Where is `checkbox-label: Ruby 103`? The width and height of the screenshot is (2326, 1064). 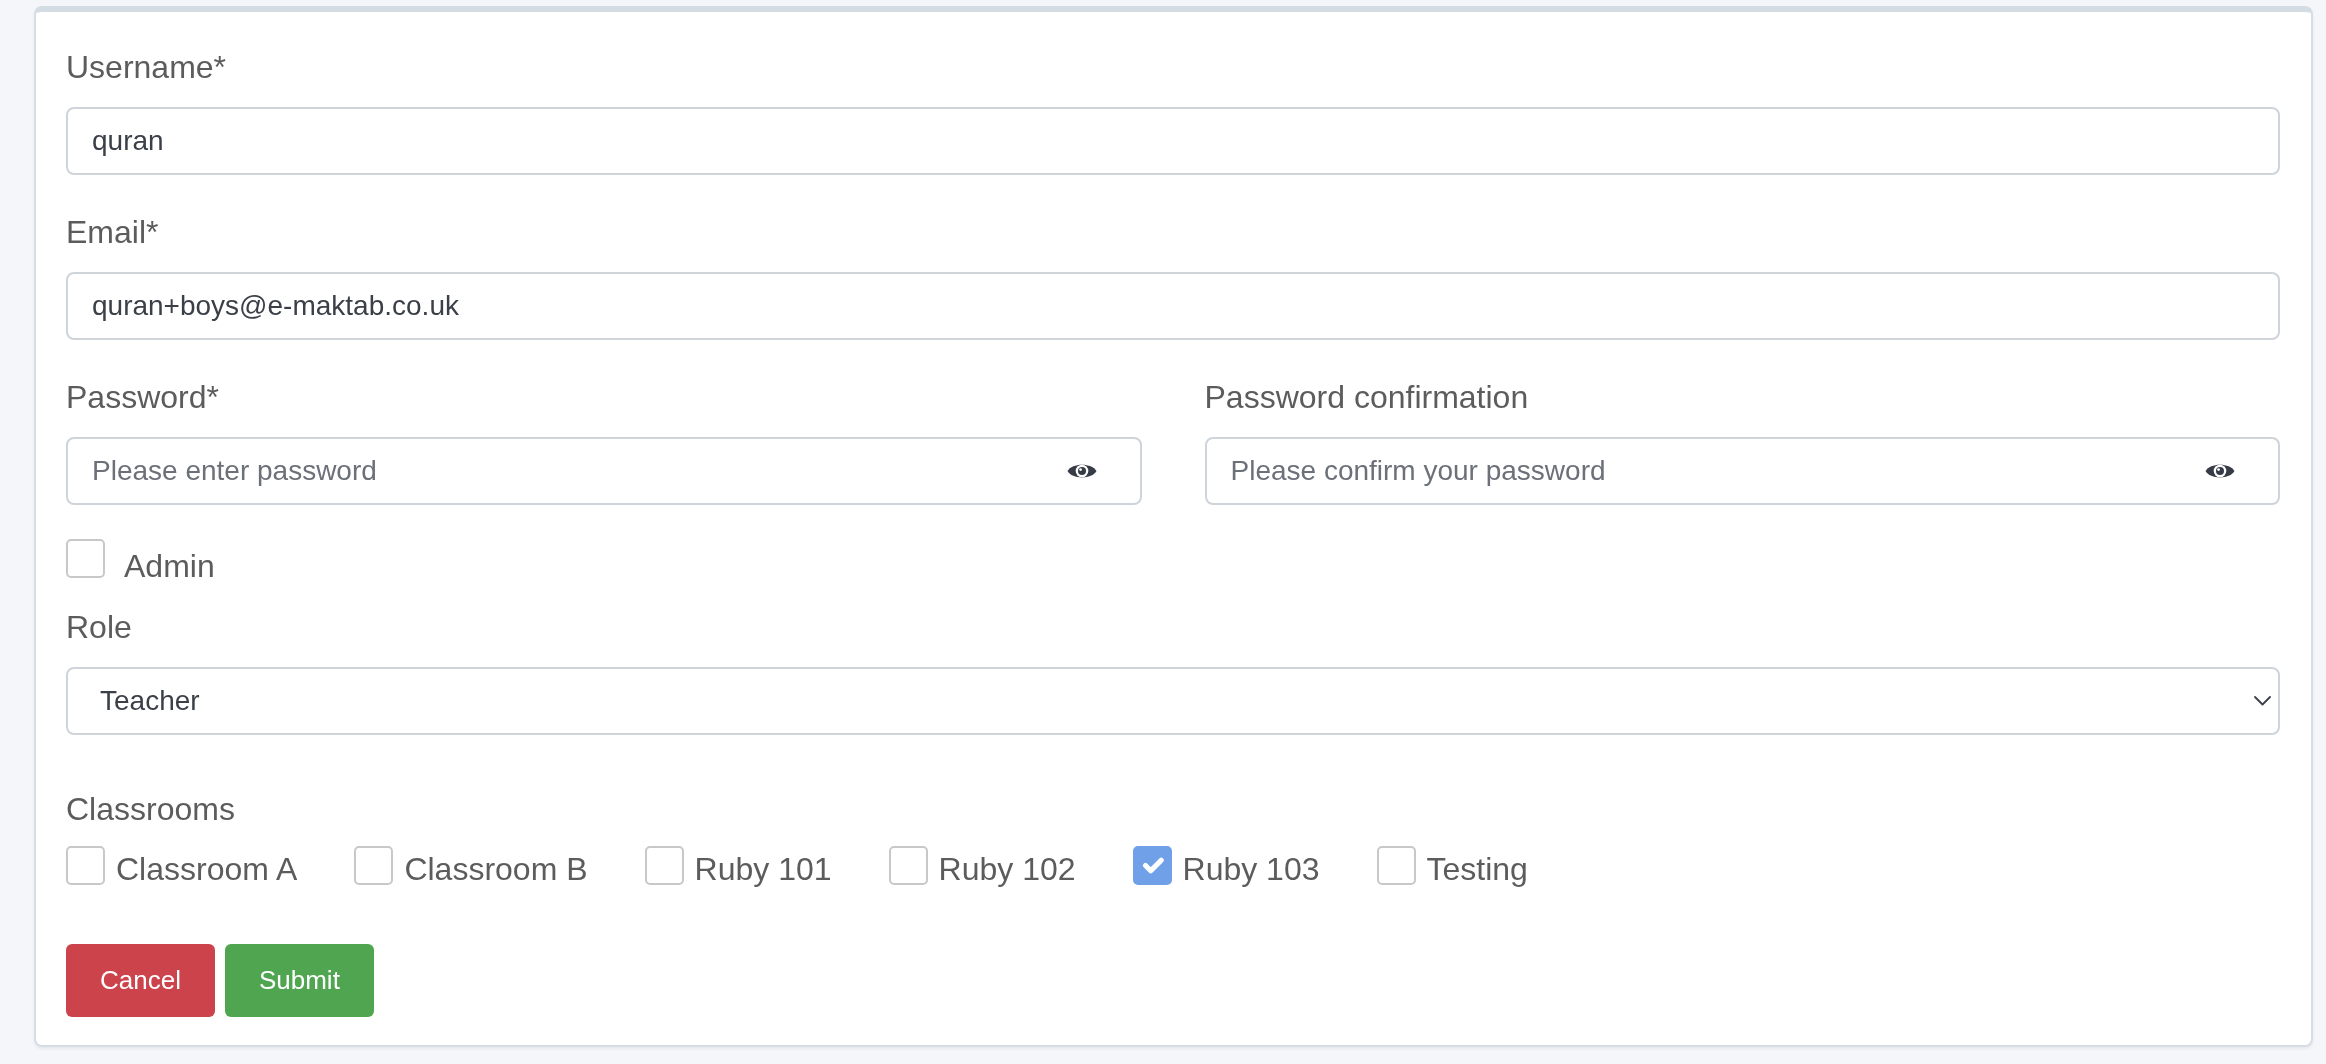 checkbox-label: Ruby 103 is located at coordinates (1251, 869).